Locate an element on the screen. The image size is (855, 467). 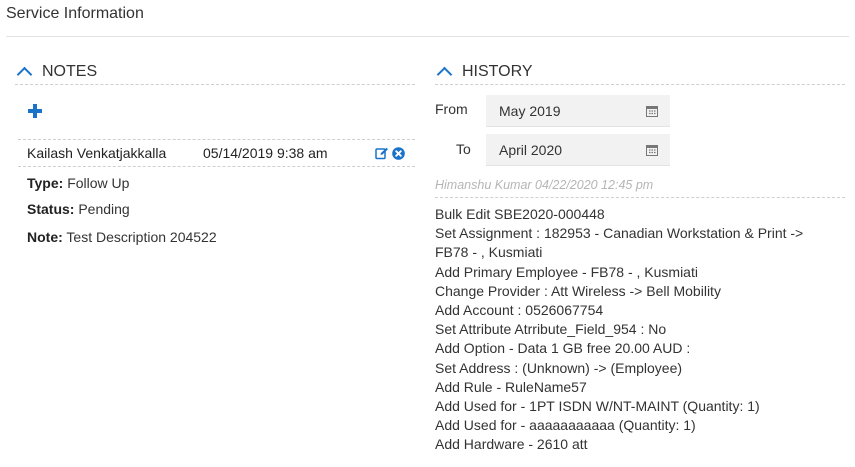
list-item: Add Primary Employee - FB78 - , Kusmiati is located at coordinates (566, 271).